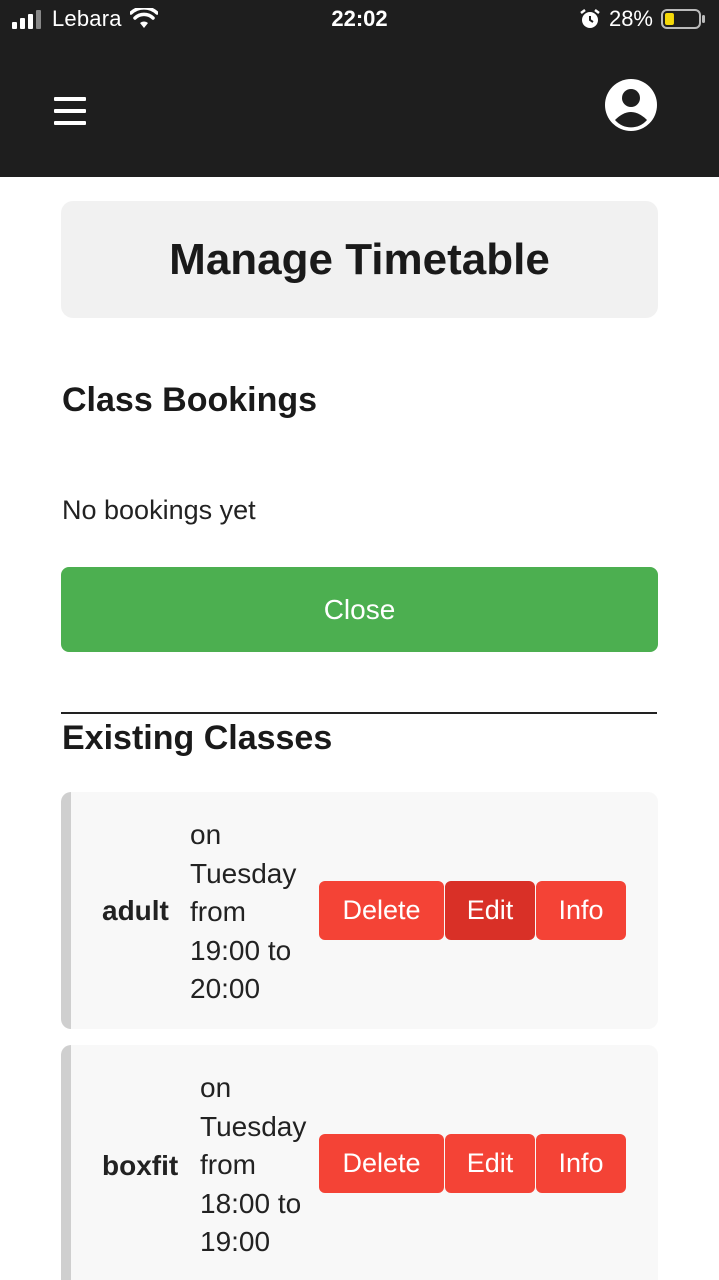 The width and height of the screenshot is (719, 1280). What do you see at coordinates (159, 510) in the screenshot?
I see `no-bookings-message: No bookings yet` at bounding box center [159, 510].